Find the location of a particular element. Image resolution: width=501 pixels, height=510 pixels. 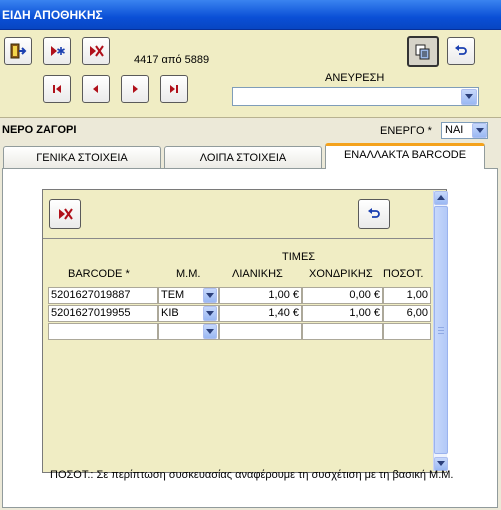

scroll-down-arrow-icon is located at coordinates (441, 463).